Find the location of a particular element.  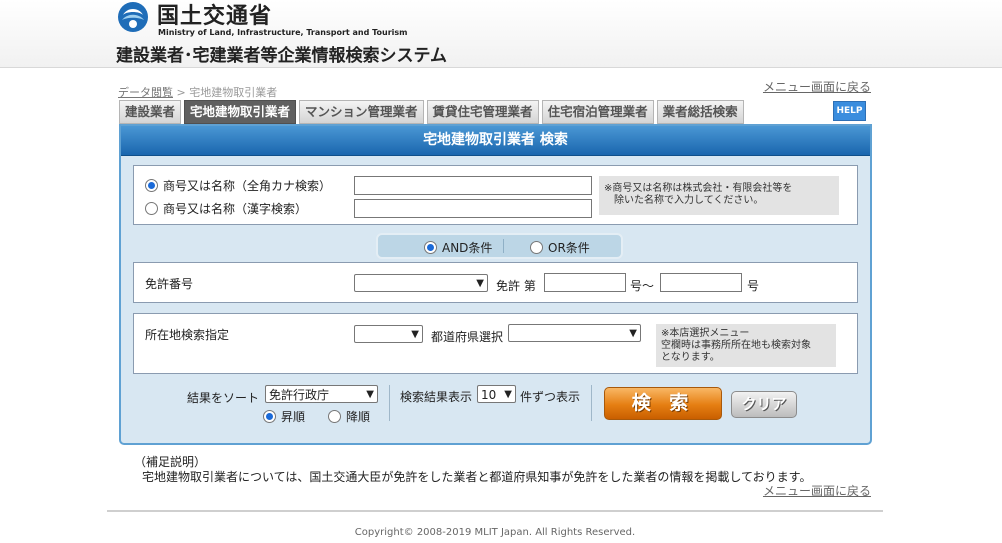

prefecture-select: ▼ is located at coordinates (574, 333).